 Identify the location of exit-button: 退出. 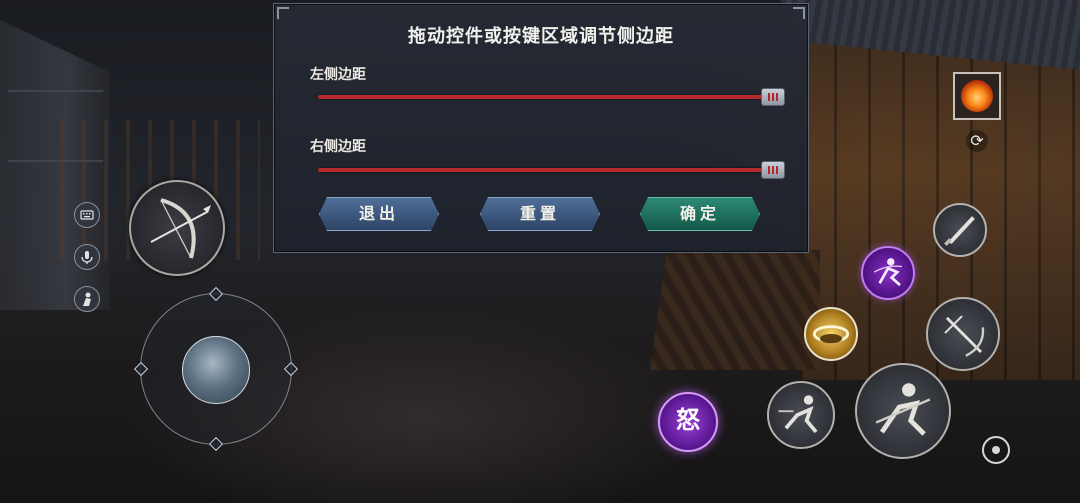
(379, 214).